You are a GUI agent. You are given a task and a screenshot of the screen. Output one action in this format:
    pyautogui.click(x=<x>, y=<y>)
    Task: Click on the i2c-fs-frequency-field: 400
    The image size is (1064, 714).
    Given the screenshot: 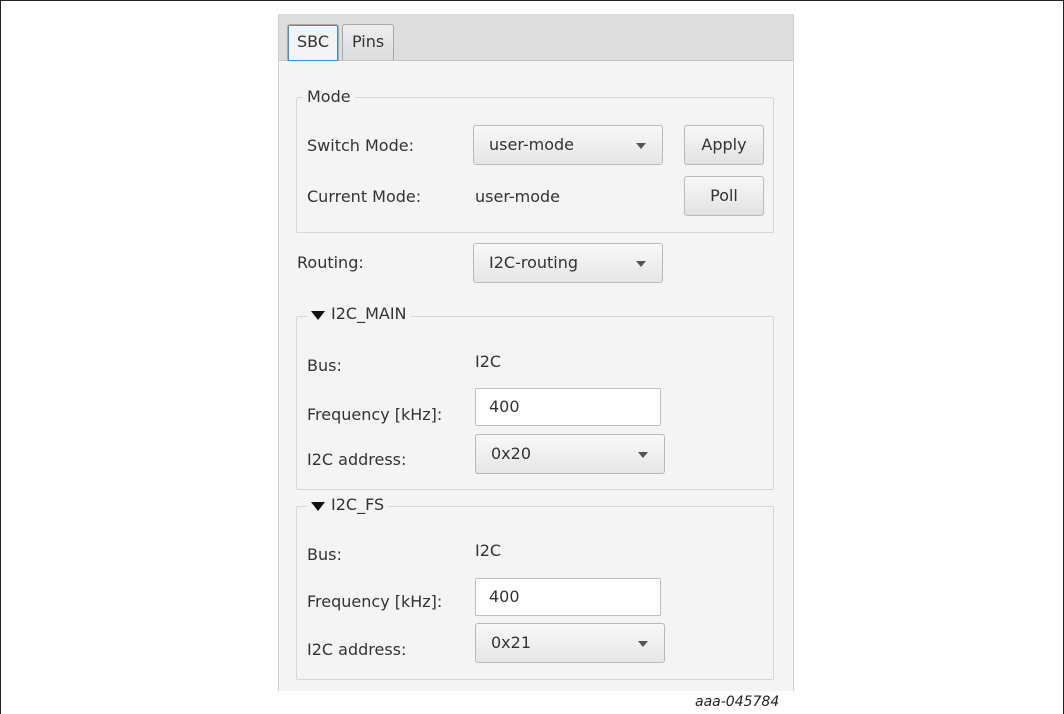 What is the action you would take?
    pyautogui.click(x=568, y=597)
    